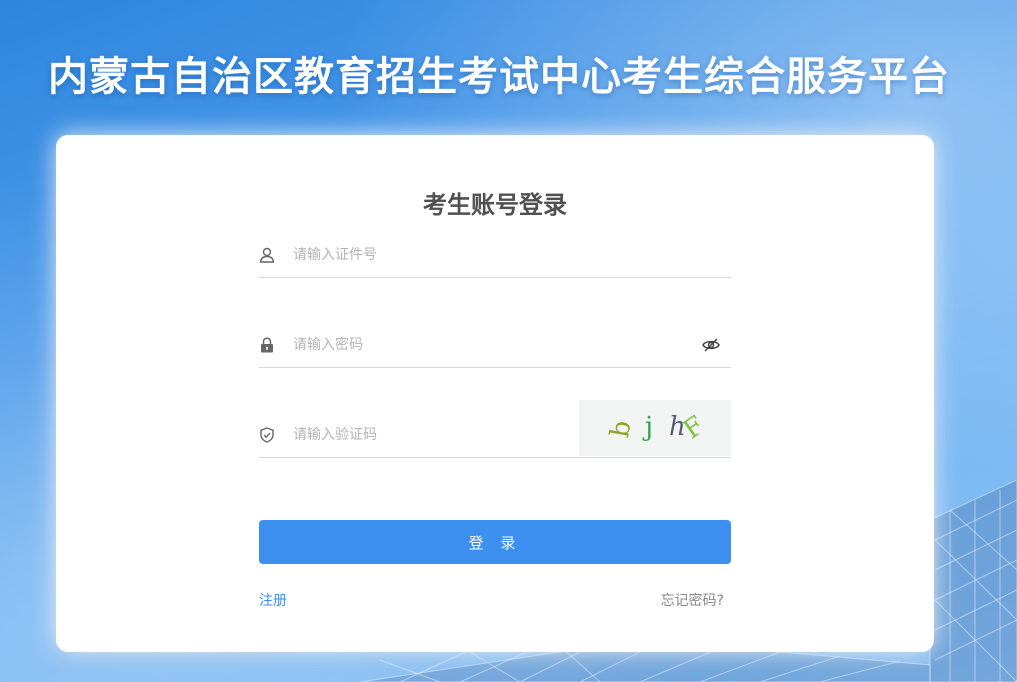  What do you see at coordinates (483, 255) in the screenshot?
I see `id-number-input` at bounding box center [483, 255].